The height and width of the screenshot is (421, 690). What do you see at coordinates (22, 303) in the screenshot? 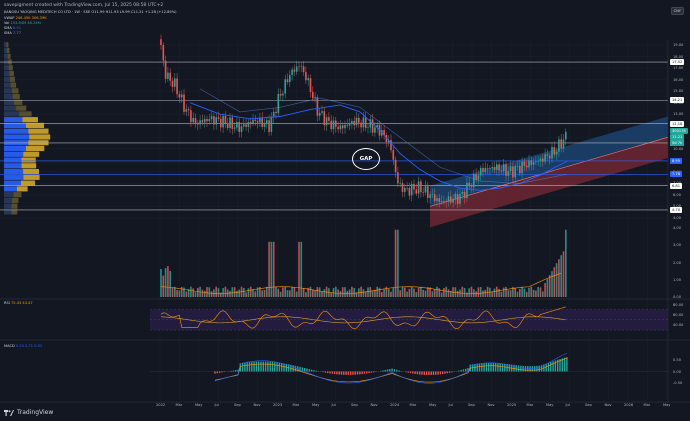
I see `rsi-values: 75.43 43.47` at bounding box center [22, 303].